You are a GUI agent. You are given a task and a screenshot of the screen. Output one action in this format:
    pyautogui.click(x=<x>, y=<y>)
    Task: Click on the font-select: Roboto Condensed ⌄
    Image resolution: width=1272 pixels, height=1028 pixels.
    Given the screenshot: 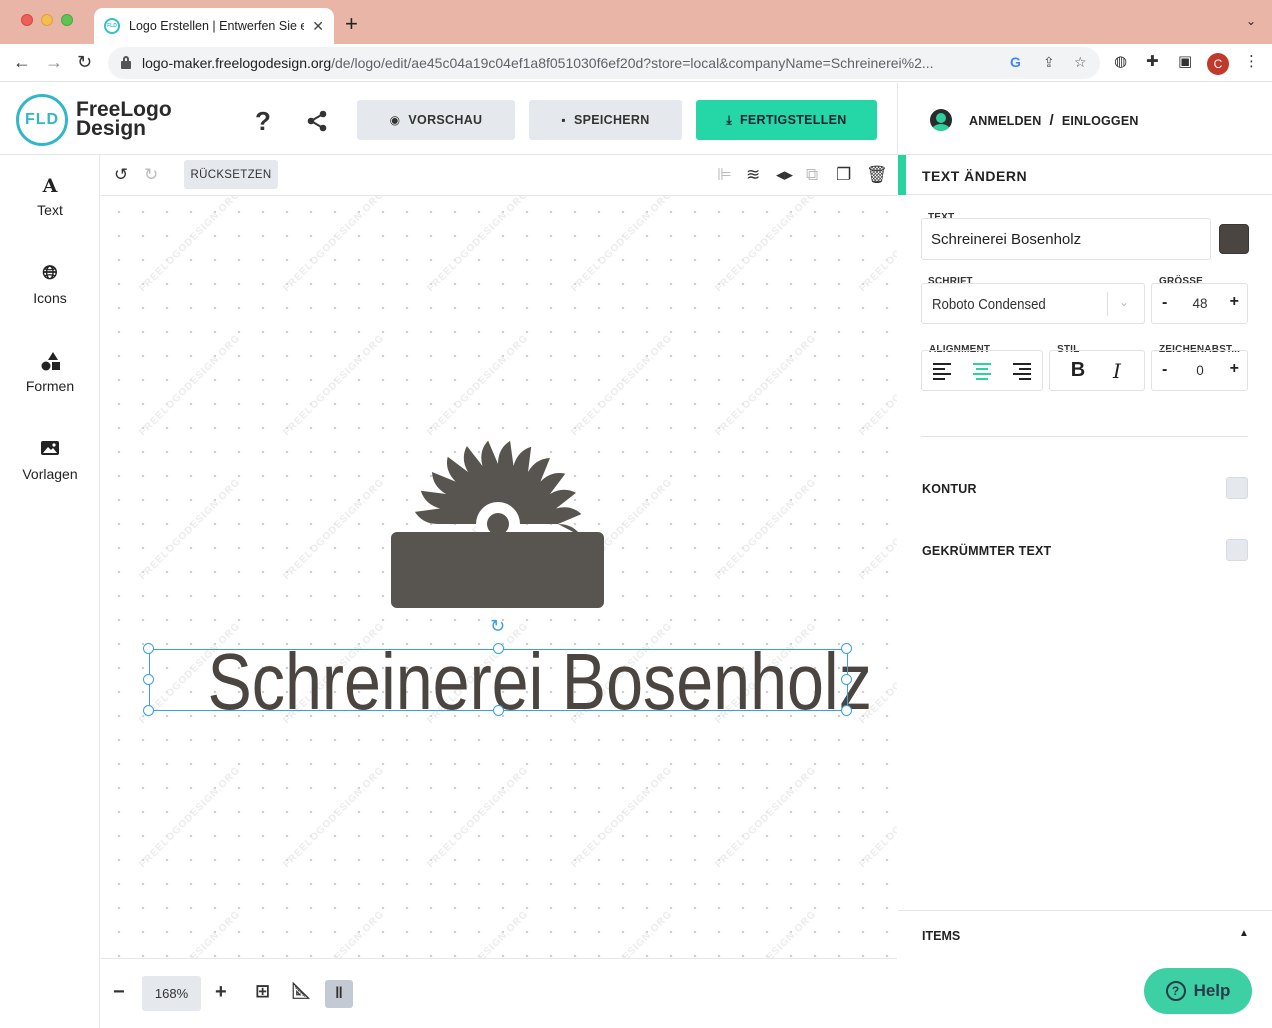 What is the action you would take?
    pyautogui.click(x=1033, y=303)
    